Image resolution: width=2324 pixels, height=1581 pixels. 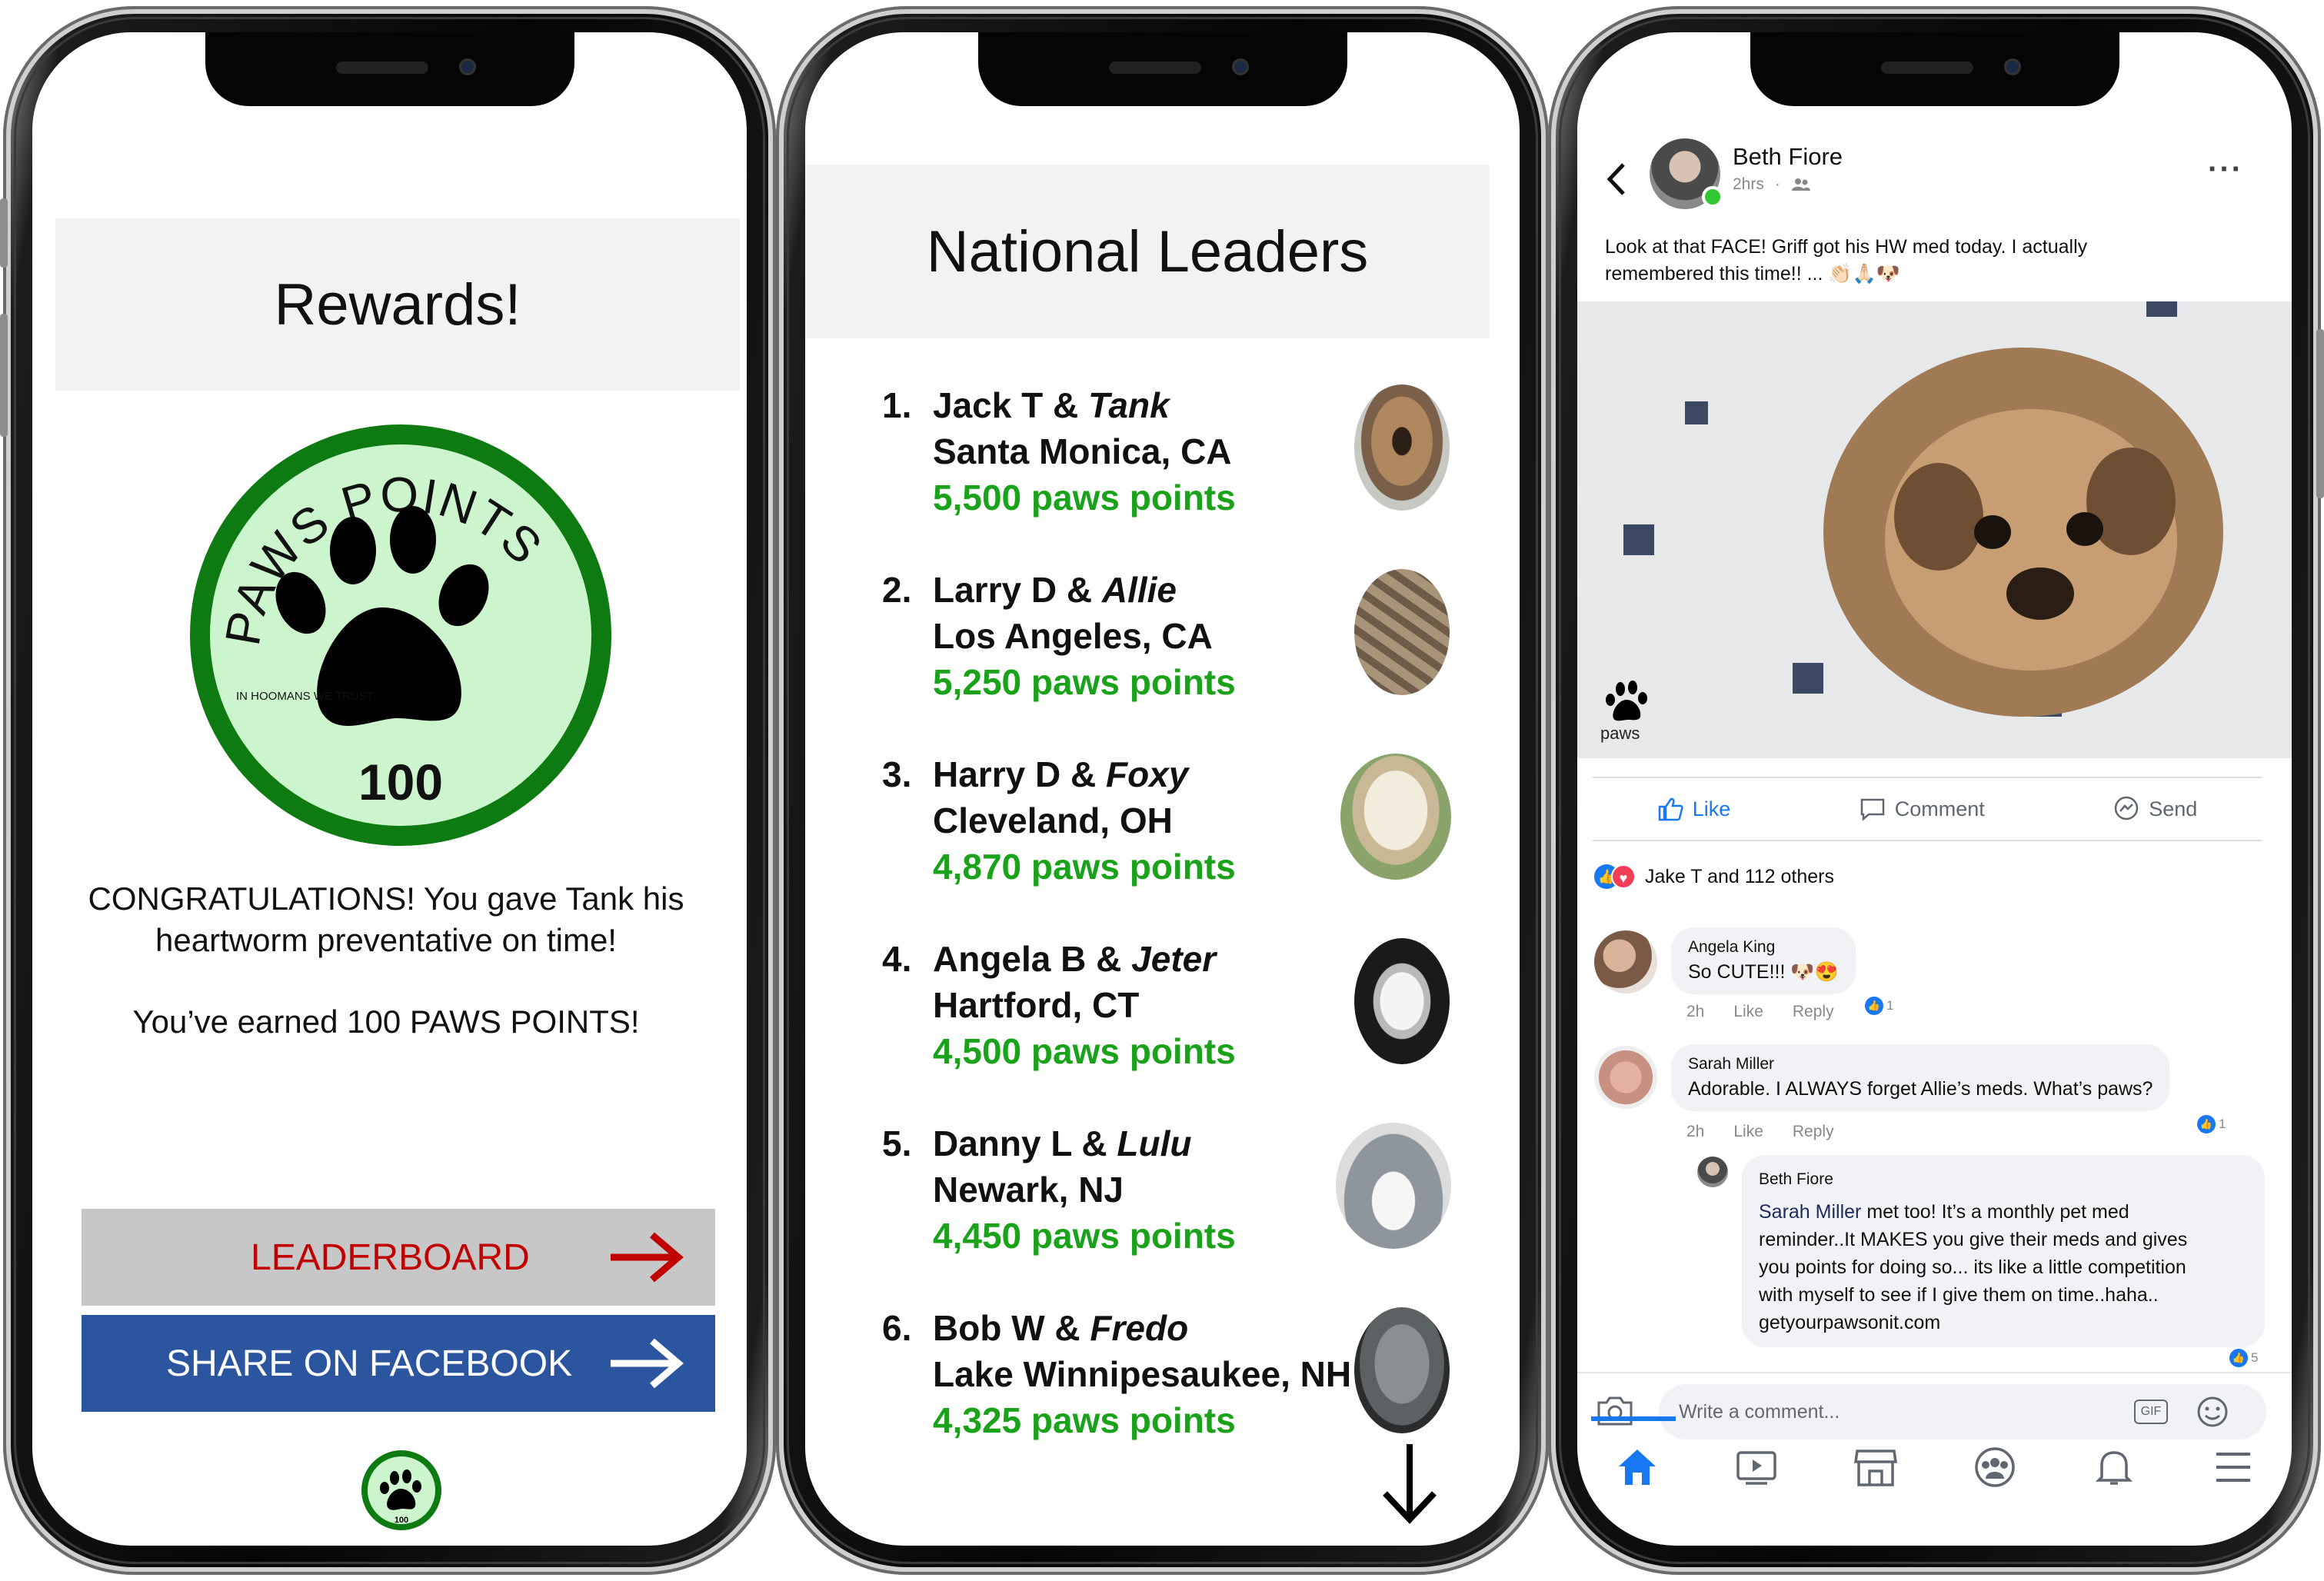 What do you see at coordinates (401, 1490) in the screenshot?
I see `mini-paws-badge: 100` at bounding box center [401, 1490].